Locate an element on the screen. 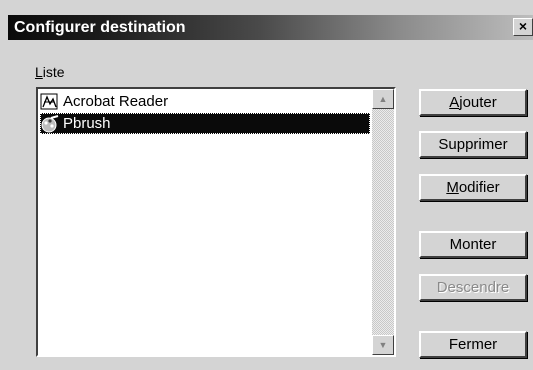 The height and width of the screenshot is (370, 533). ajouter-label-rest: jouter is located at coordinates (478, 102).